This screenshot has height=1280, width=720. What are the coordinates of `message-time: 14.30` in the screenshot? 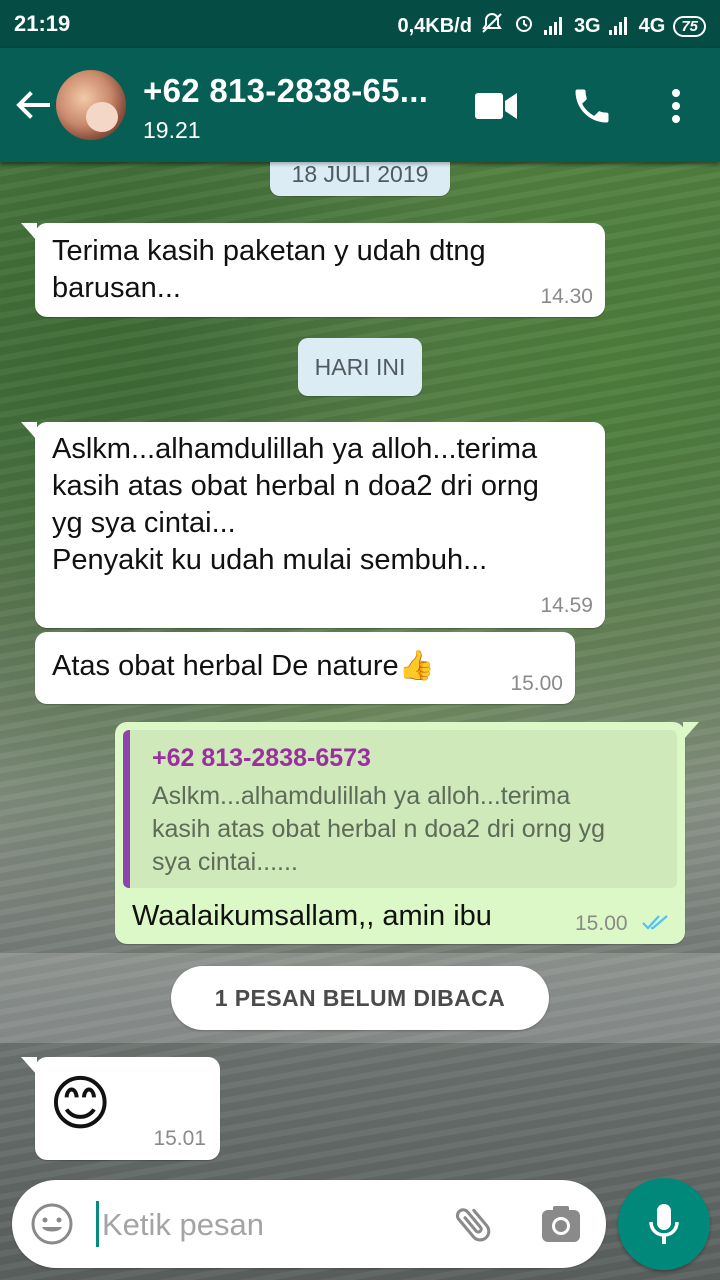 It's located at (566, 296).